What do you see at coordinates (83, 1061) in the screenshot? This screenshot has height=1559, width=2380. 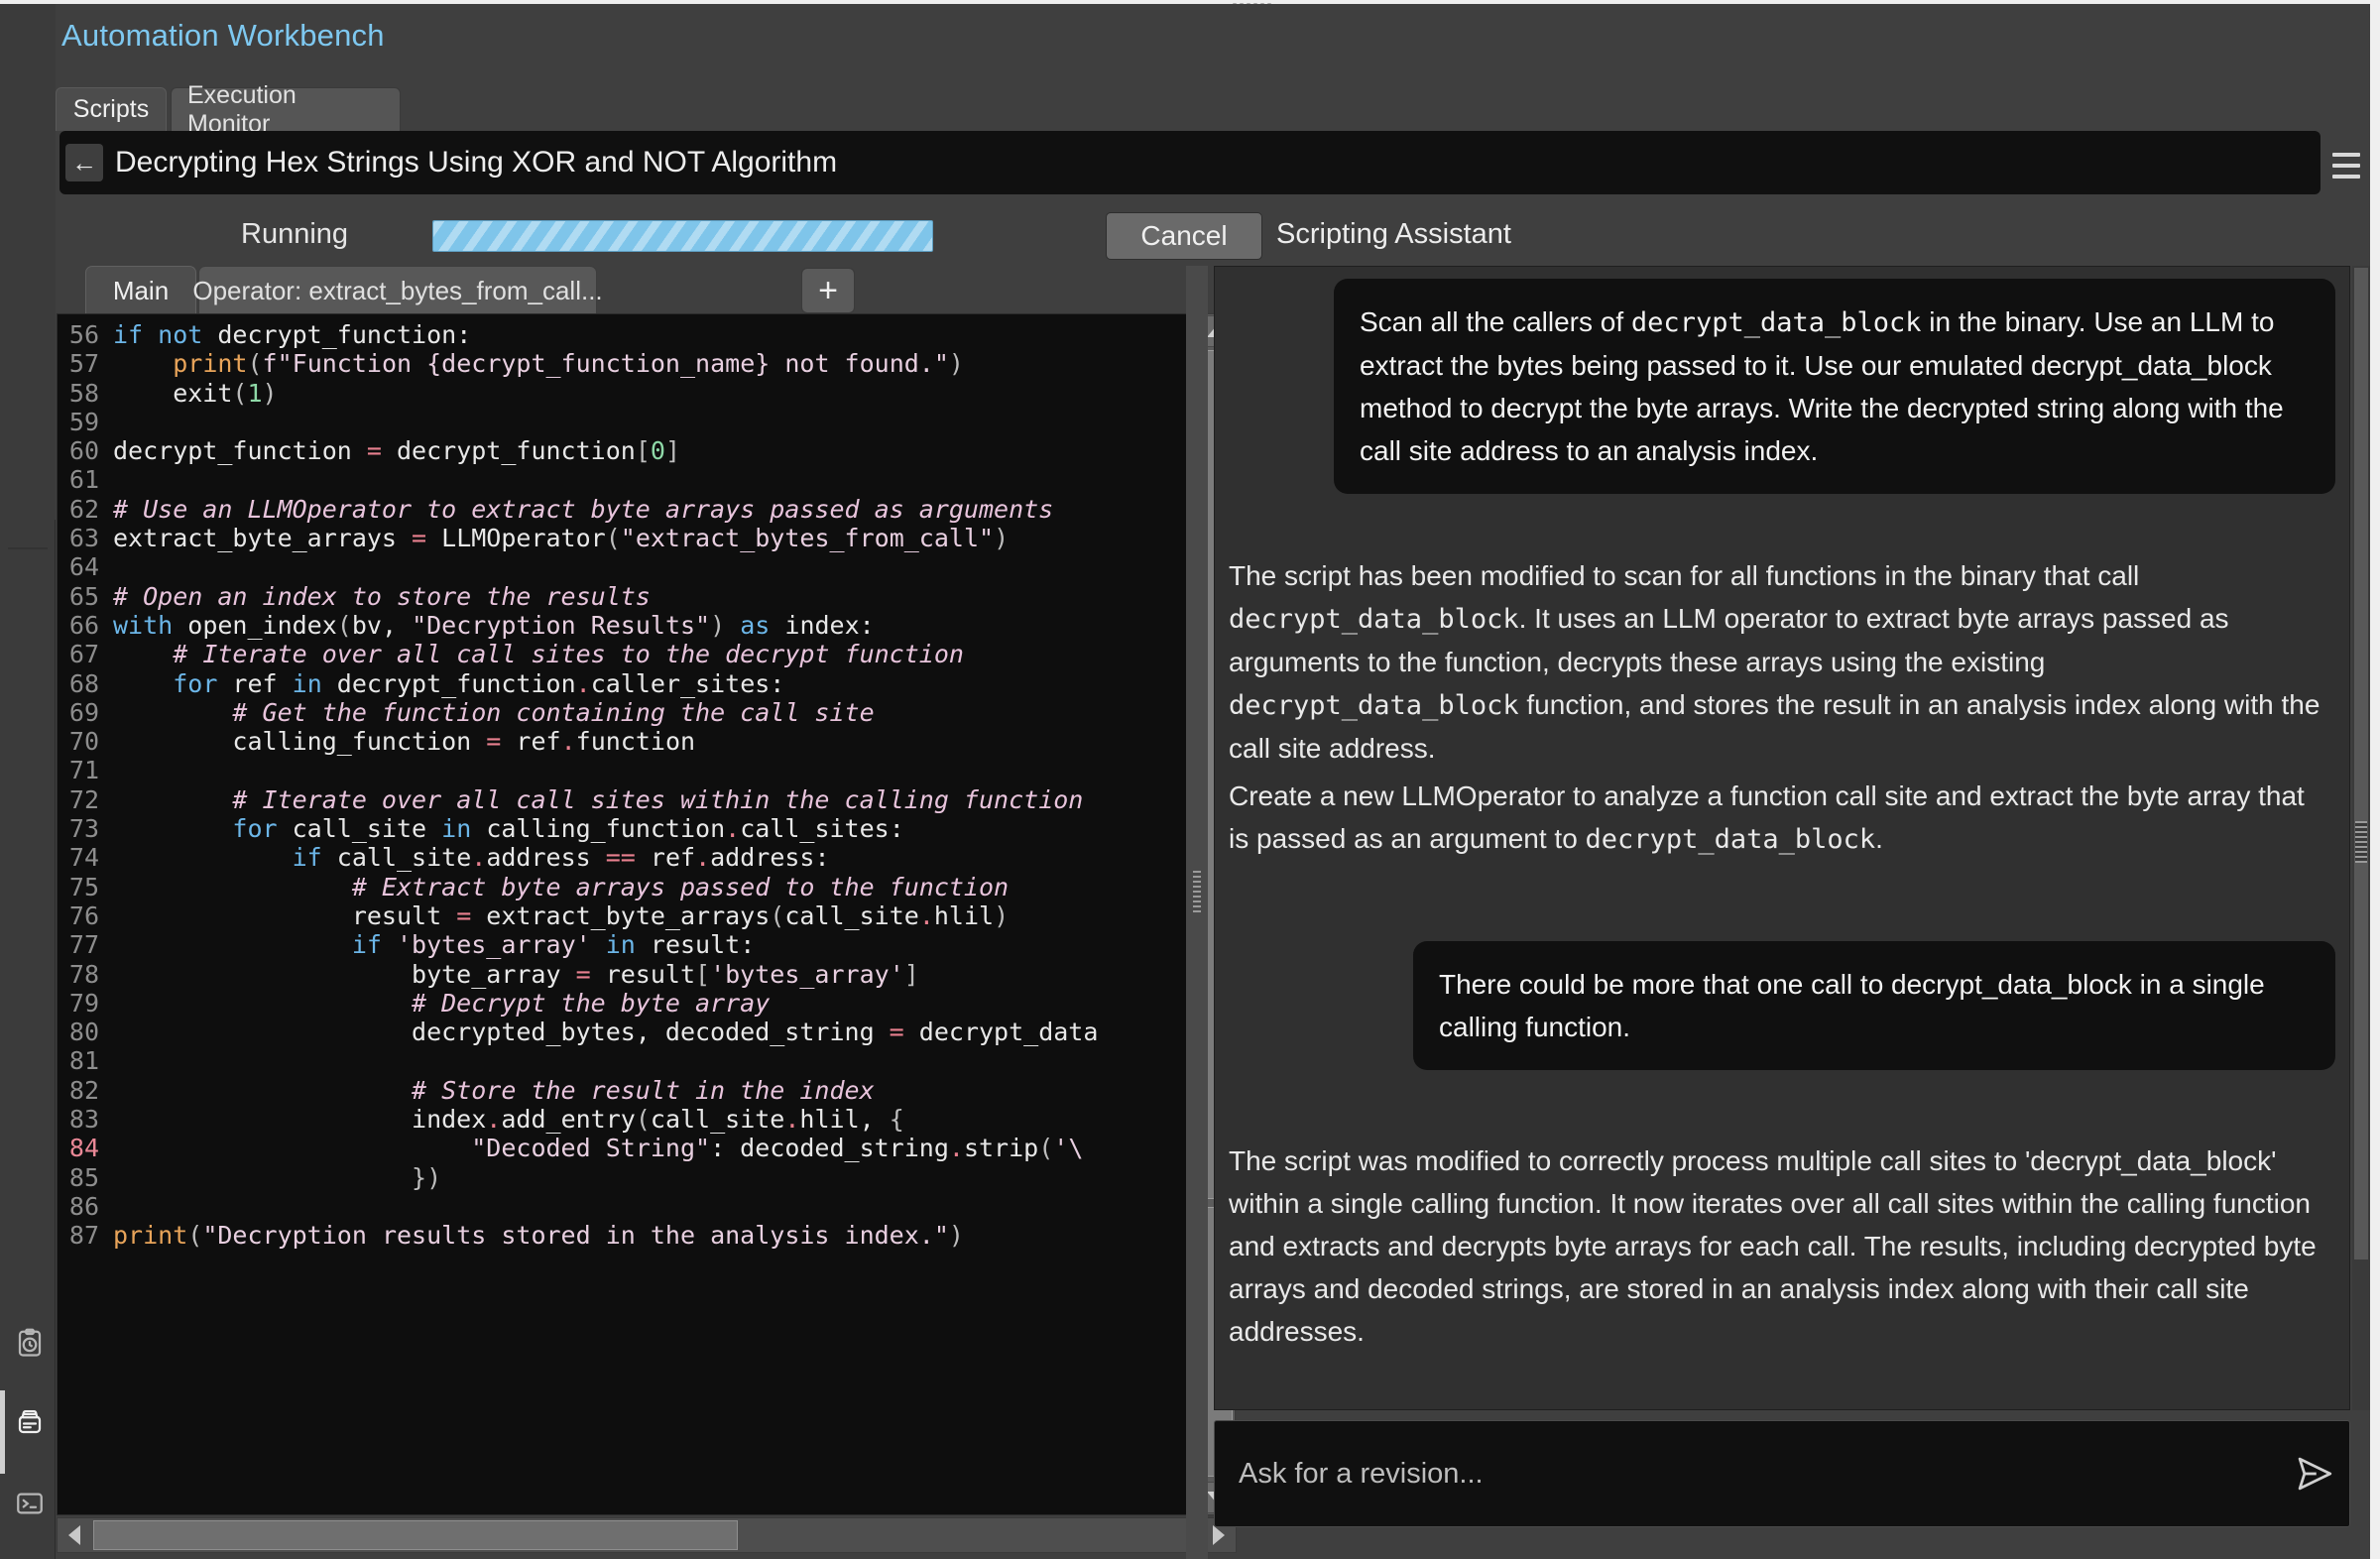 I see `line-number: 81` at bounding box center [83, 1061].